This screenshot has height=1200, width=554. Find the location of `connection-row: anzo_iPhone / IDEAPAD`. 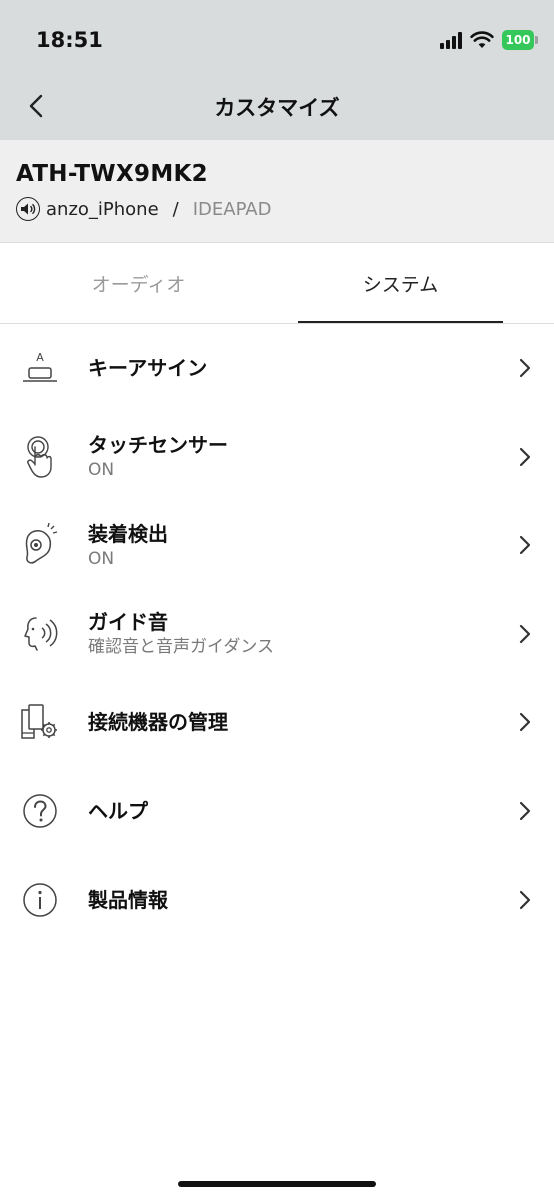

connection-row: anzo_iPhone / IDEAPAD is located at coordinates (143, 209).